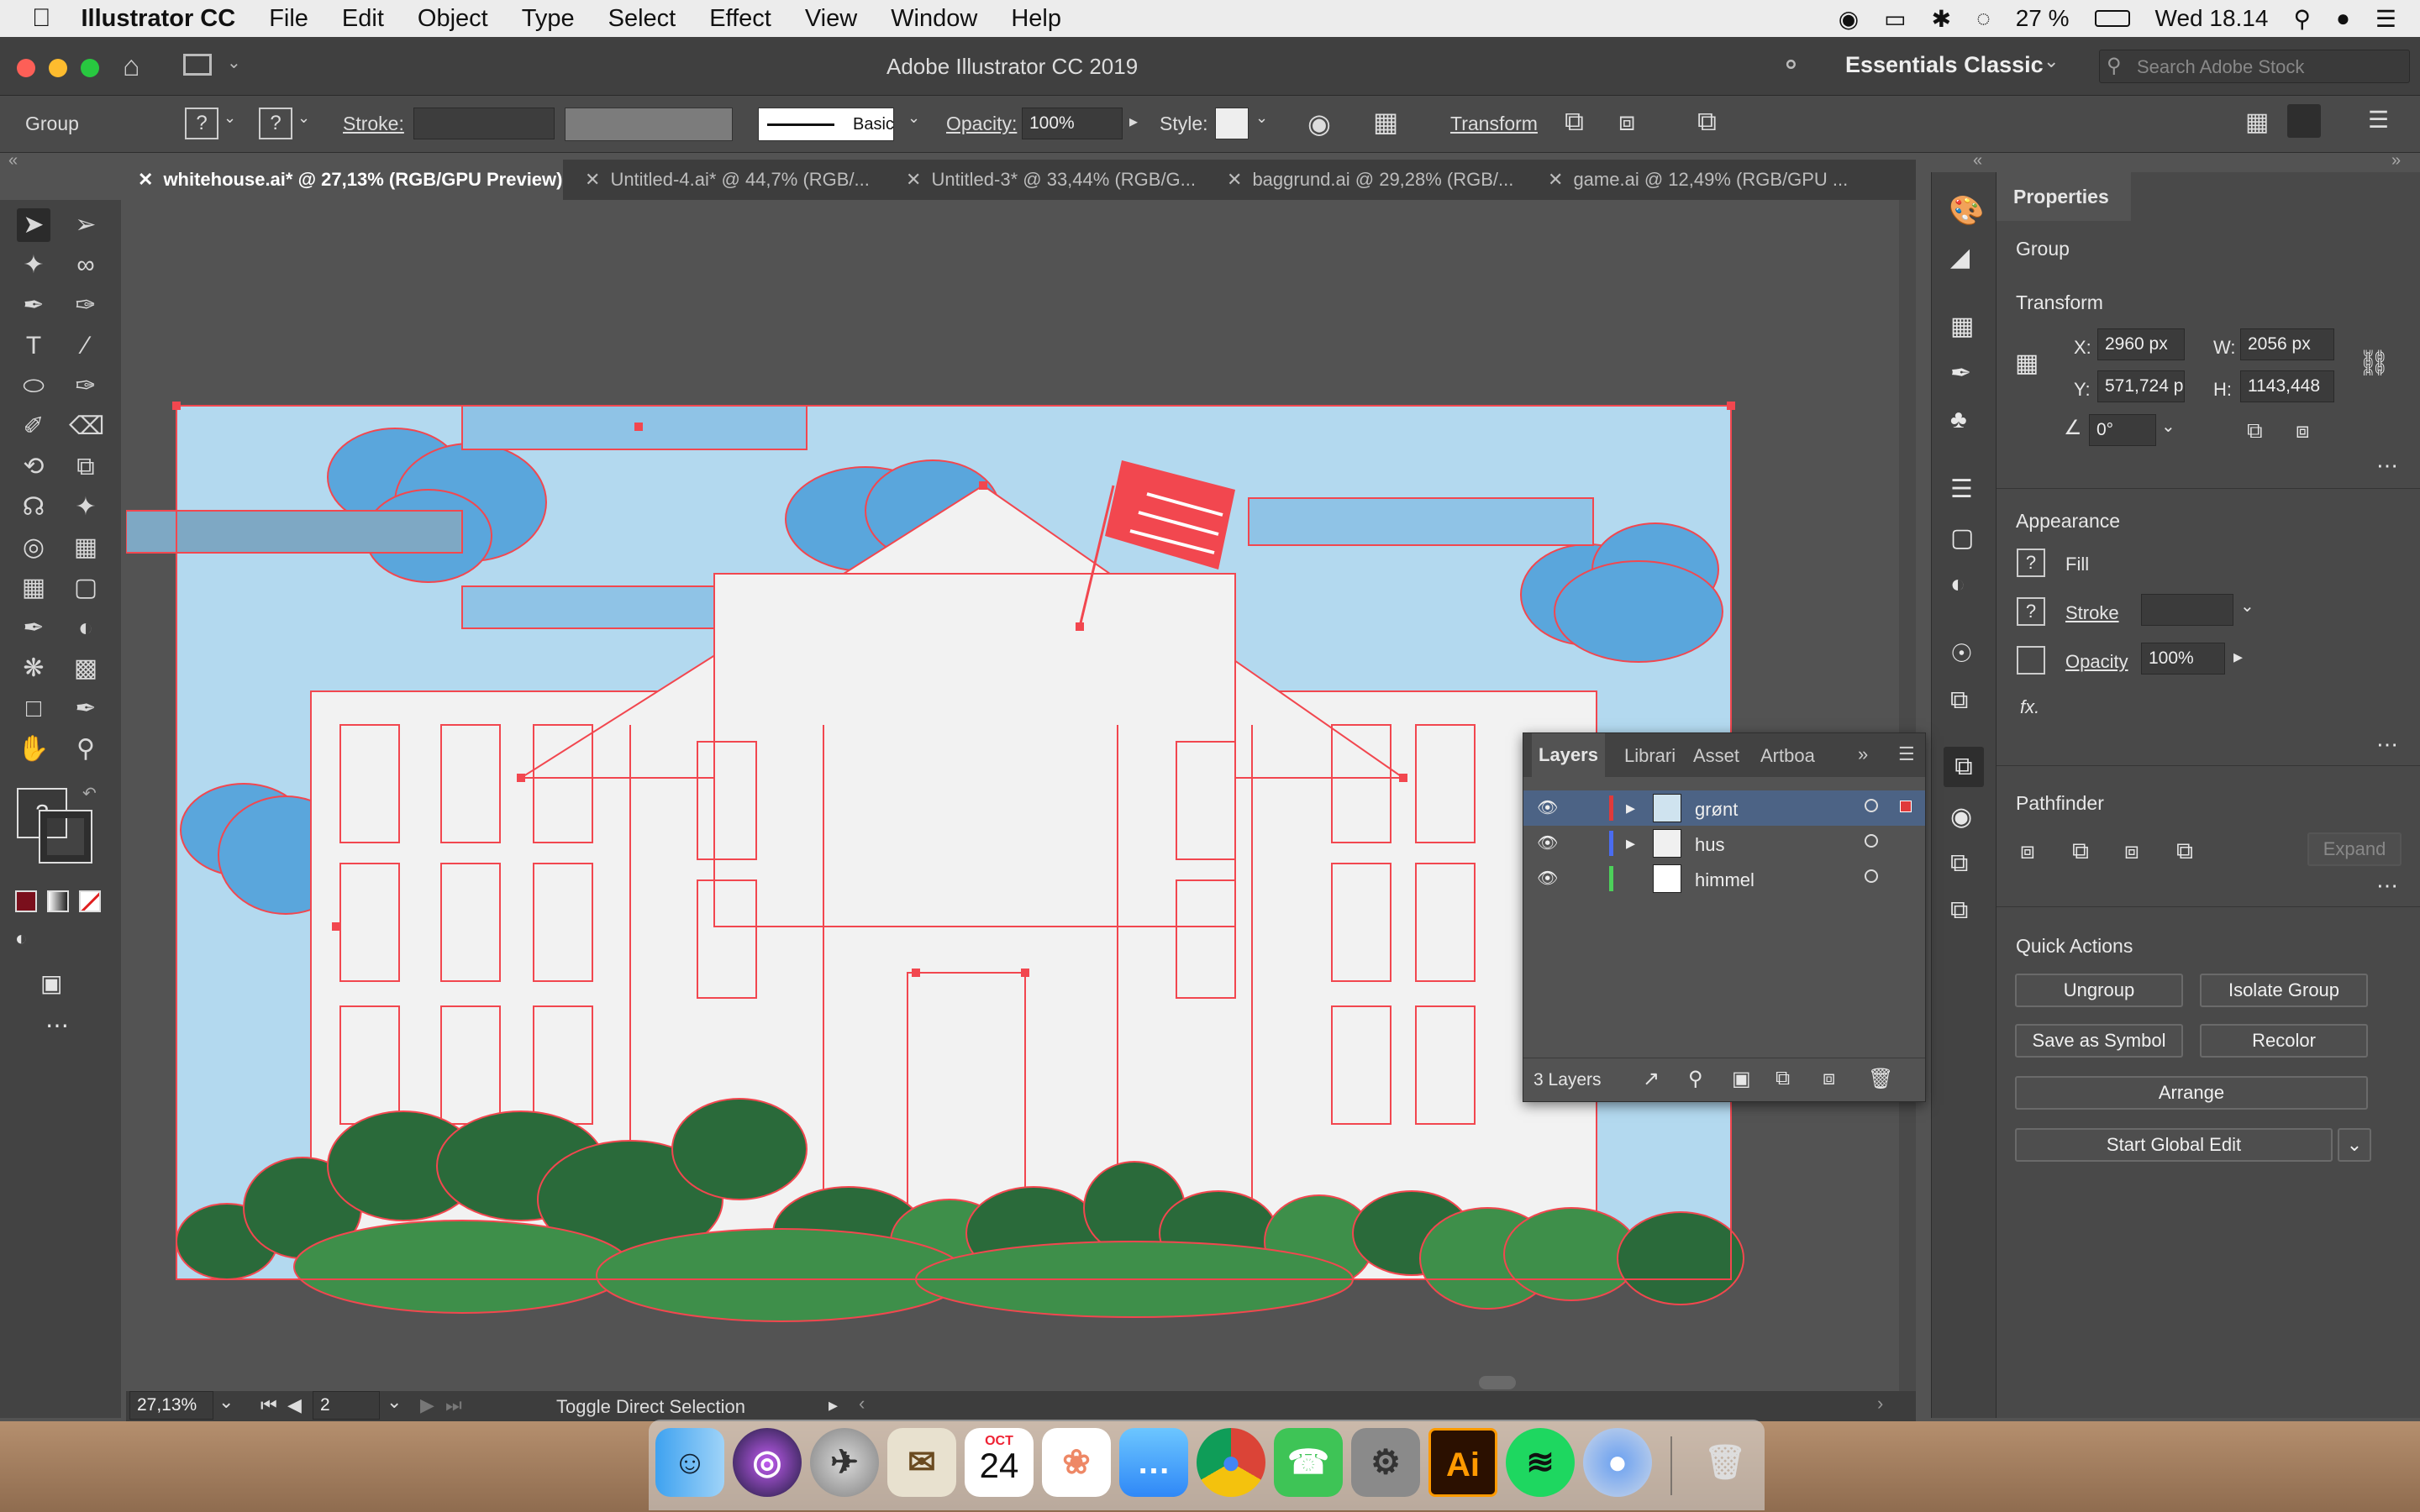 This screenshot has width=2420, height=1512. What do you see at coordinates (1788, 756) in the screenshot?
I see `tab-artboards: Artboa` at bounding box center [1788, 756].